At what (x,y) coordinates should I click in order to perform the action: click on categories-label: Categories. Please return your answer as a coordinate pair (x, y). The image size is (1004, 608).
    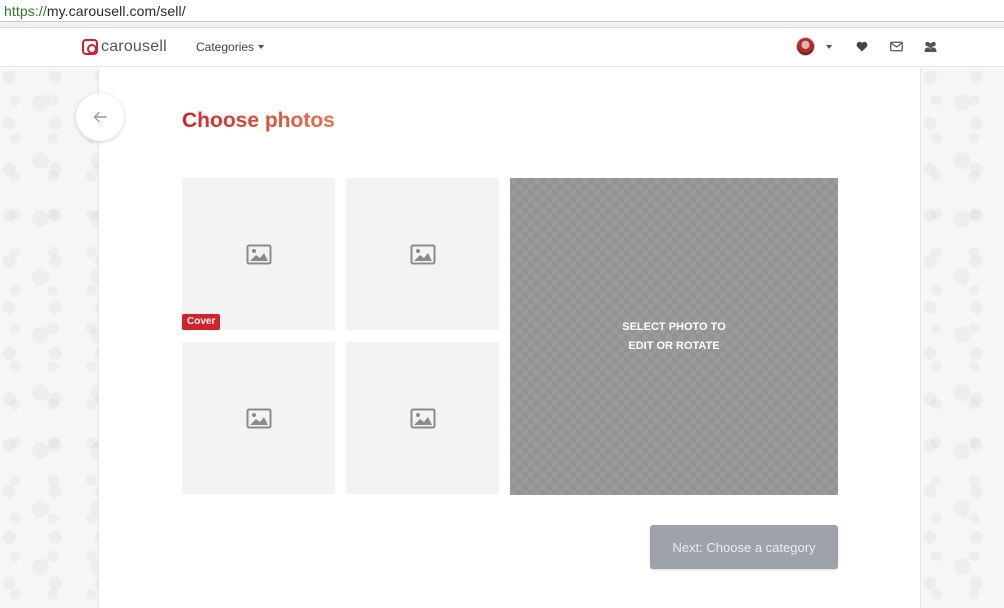
    Looking at the image, I should click on (225, 47).